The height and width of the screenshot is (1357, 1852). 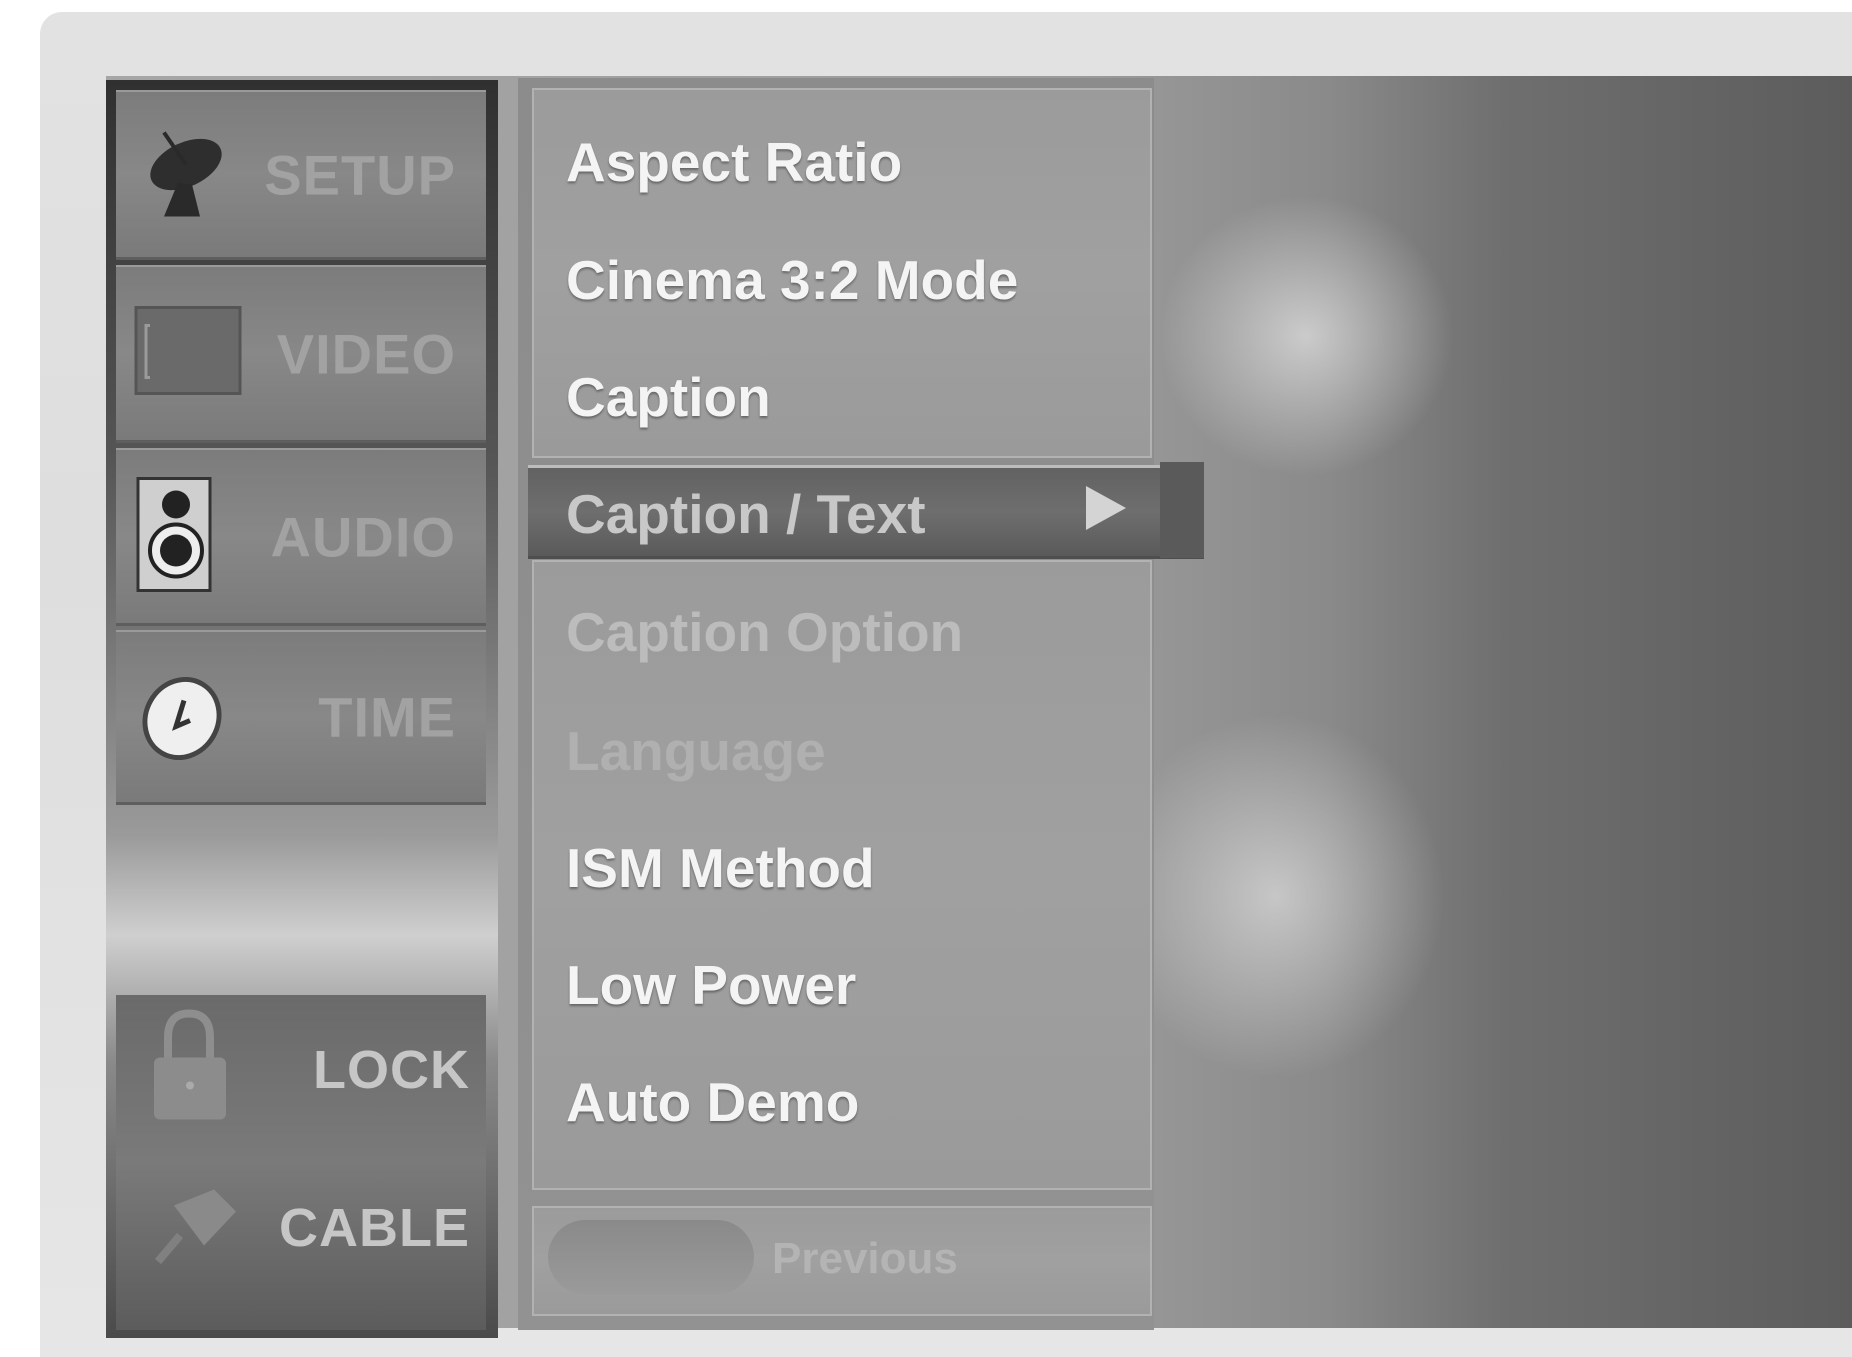 I want to click on menu-item-aspect-ratio: Aspect Ratio, so click(x=734, y=162).